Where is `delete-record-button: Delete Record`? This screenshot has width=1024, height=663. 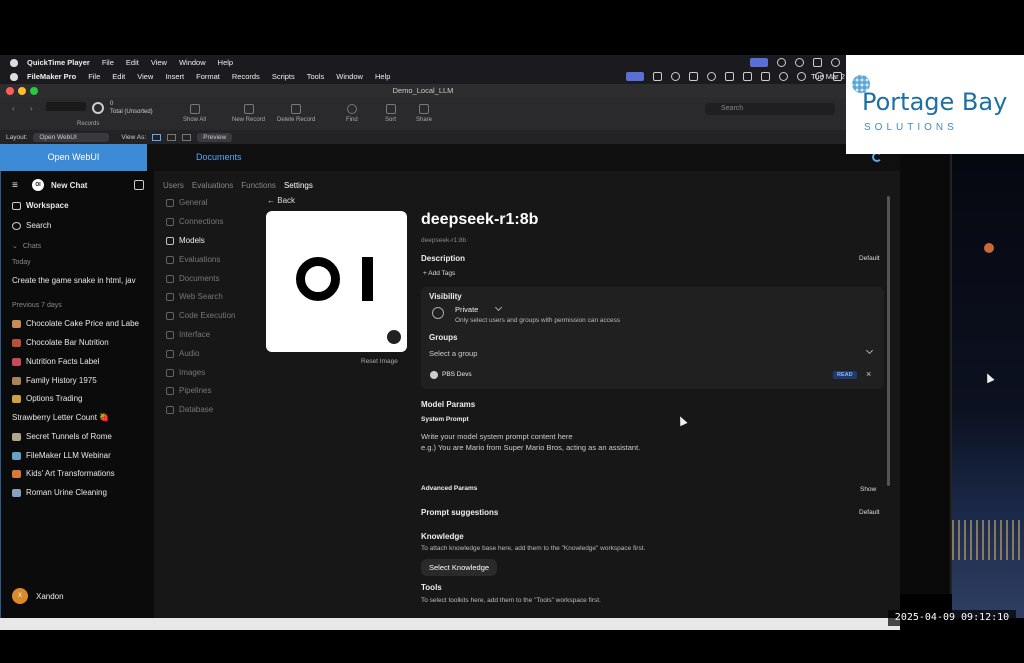 delete-record-button: Delete Record is located at coordinates (296, 113).